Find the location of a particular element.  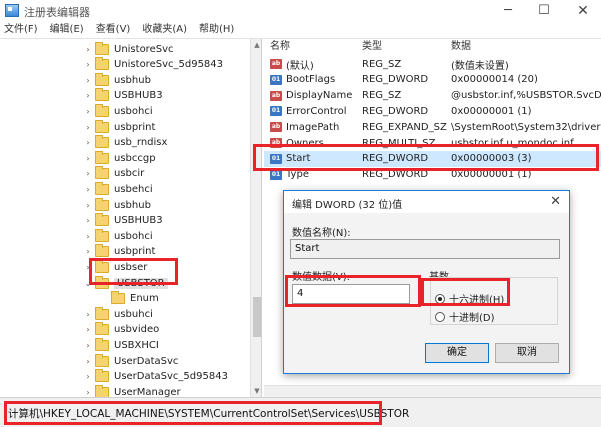

value-row: 01 ErrorControl REG_DWORD 0x00000001 (1) is located at coordinates (432, 111).